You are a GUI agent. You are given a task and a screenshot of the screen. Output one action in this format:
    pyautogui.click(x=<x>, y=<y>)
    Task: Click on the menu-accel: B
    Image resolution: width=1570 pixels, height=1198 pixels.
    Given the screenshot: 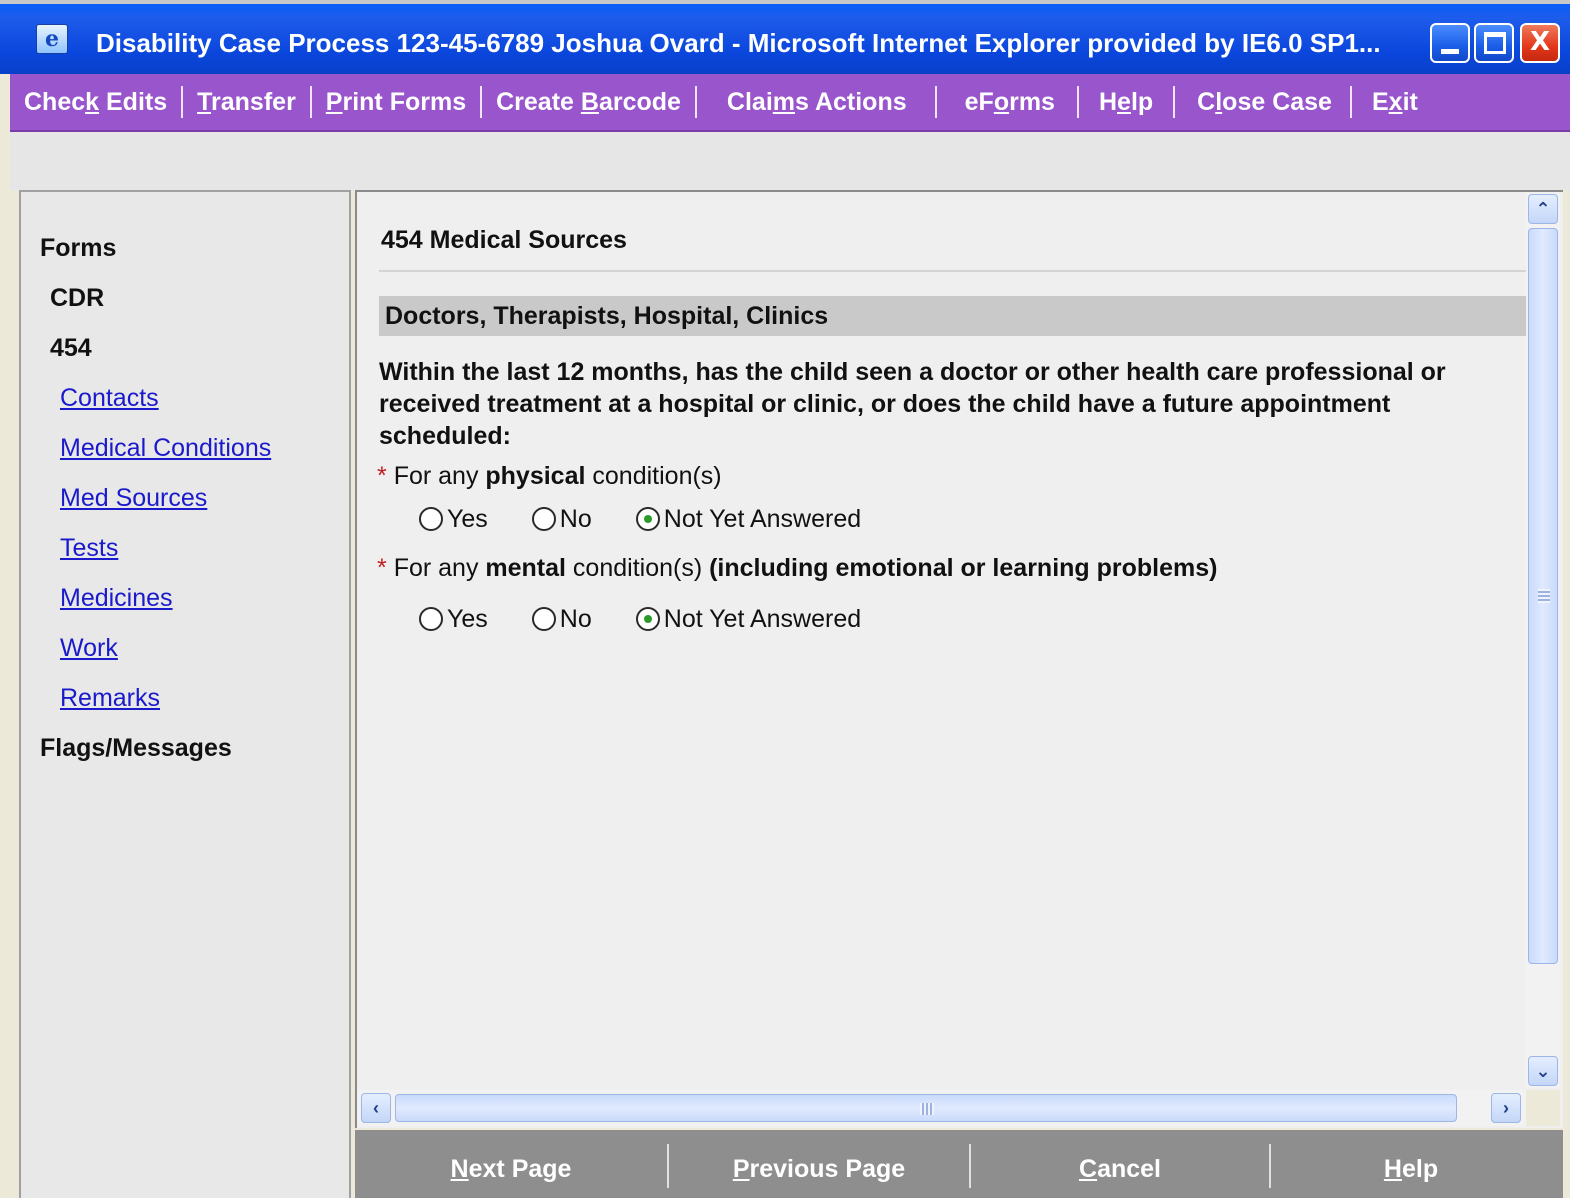 What is the action you would take?
    pyautogui.click(x=589, y=102)
    